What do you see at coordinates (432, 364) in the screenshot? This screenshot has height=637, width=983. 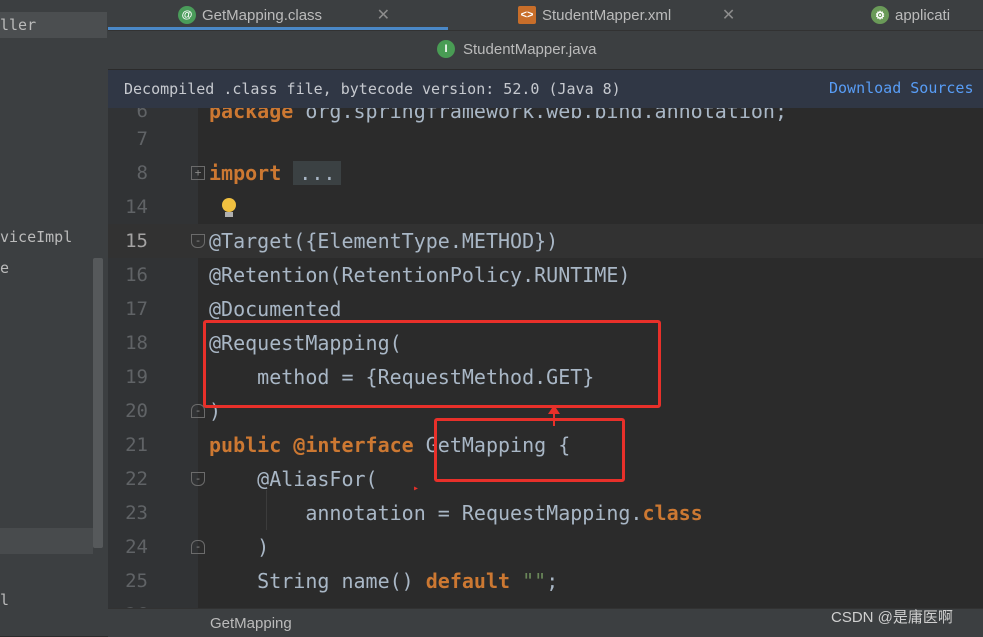 I see `highlight-box-requestmapping` at bounding box center [432, 364].